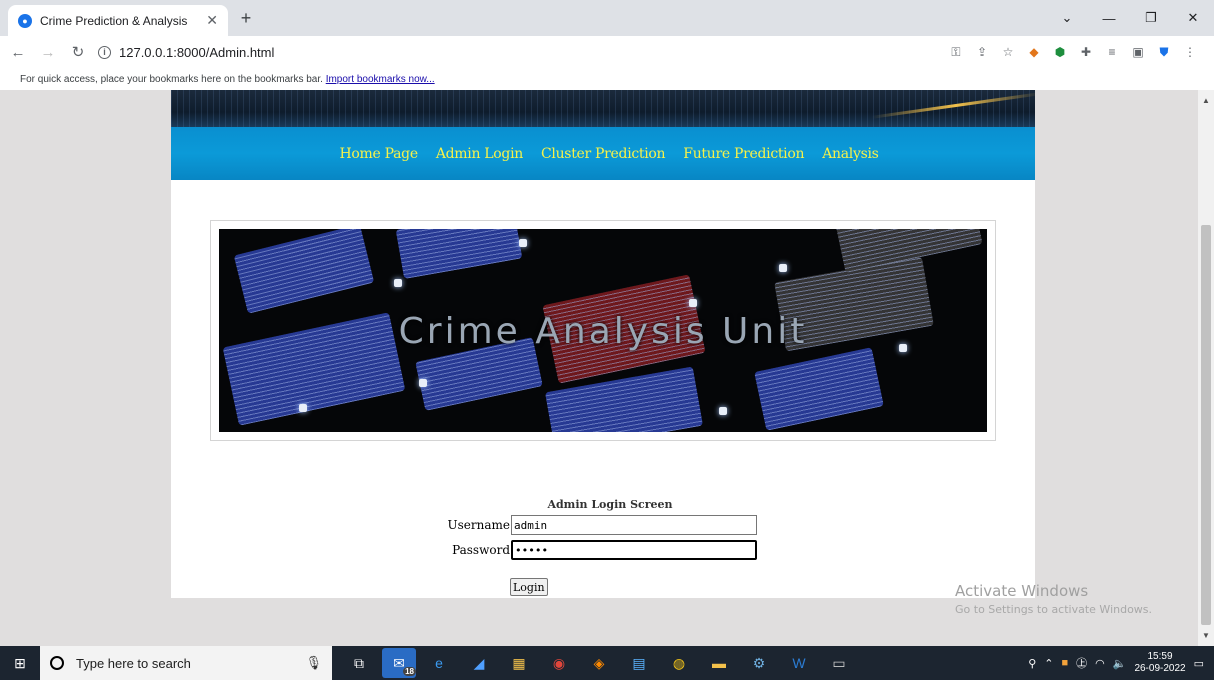  I want to click on window-controls: ⌄ — ❐ ✕, so click(1130, 18).